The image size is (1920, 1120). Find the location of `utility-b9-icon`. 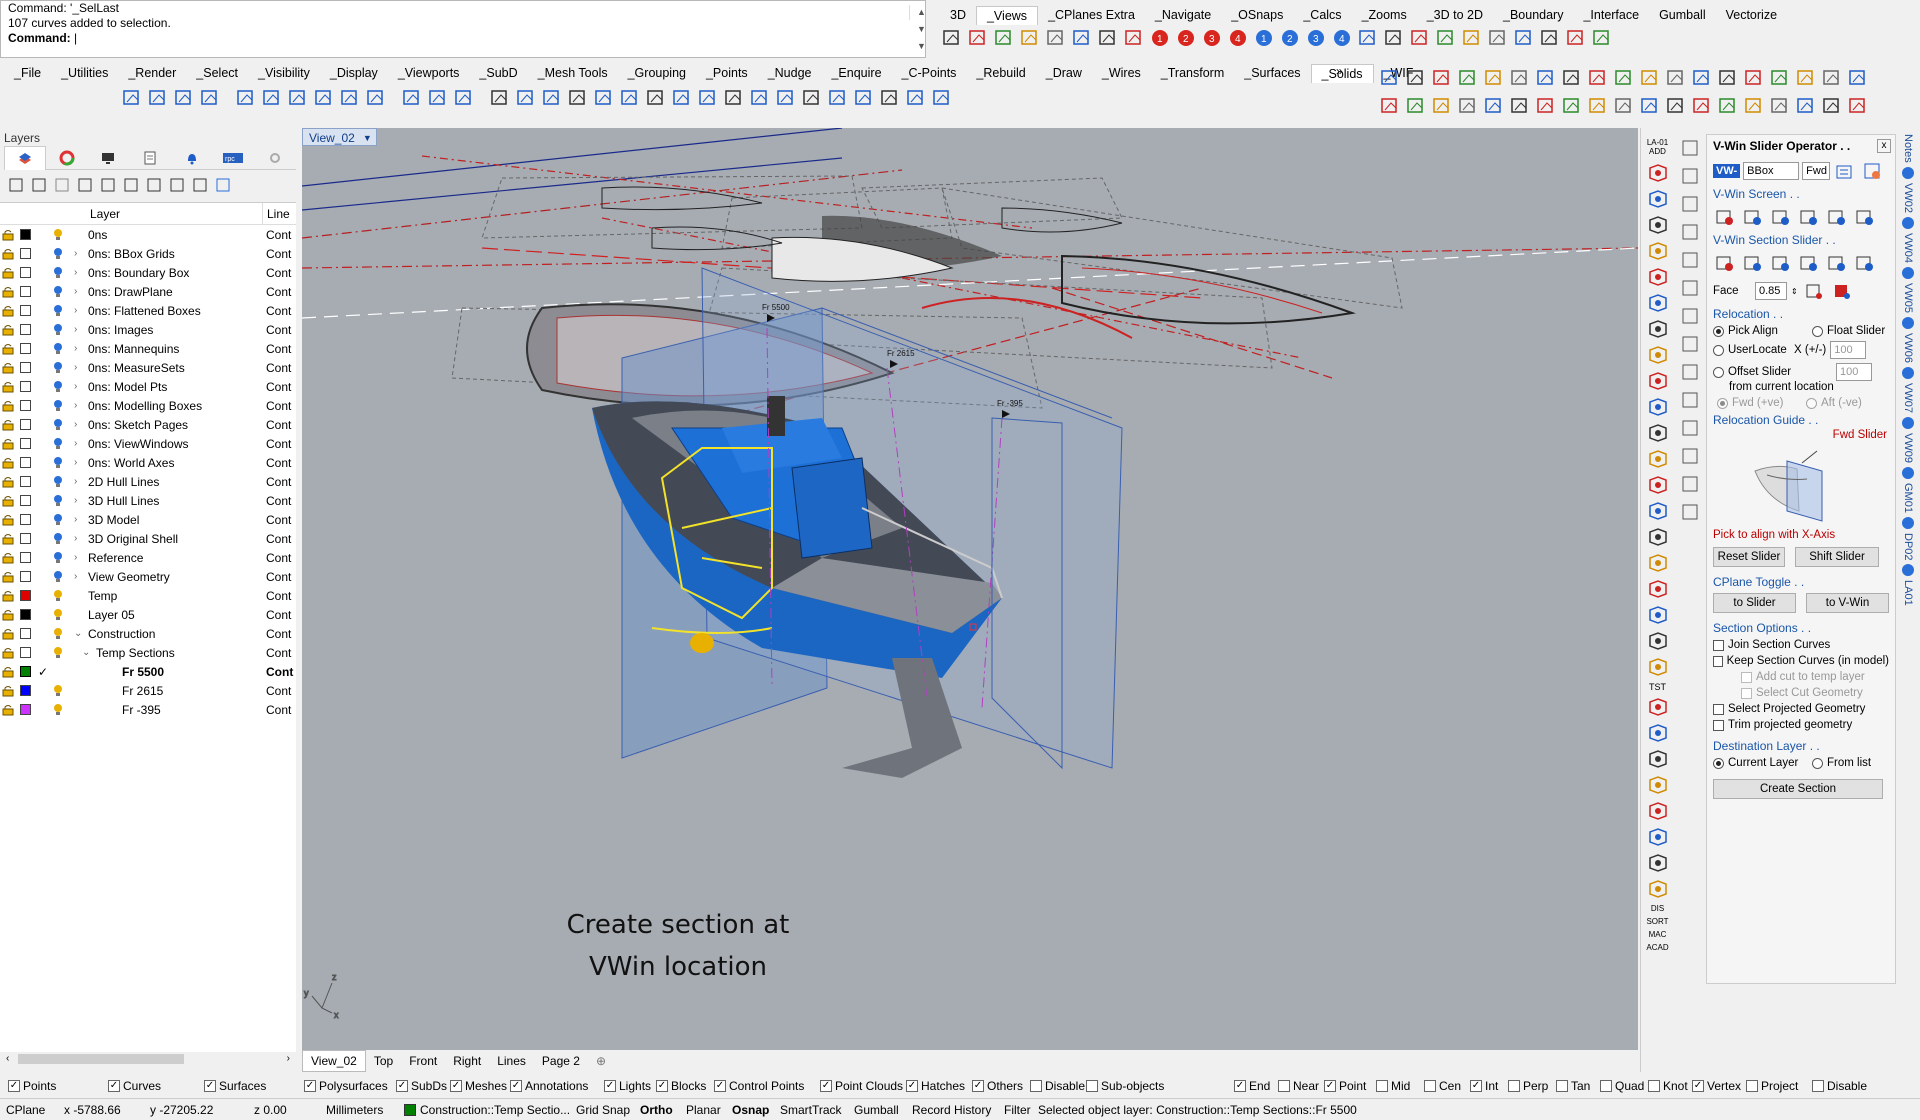

utility-b9-icon is located at coordinates (1598, 106).